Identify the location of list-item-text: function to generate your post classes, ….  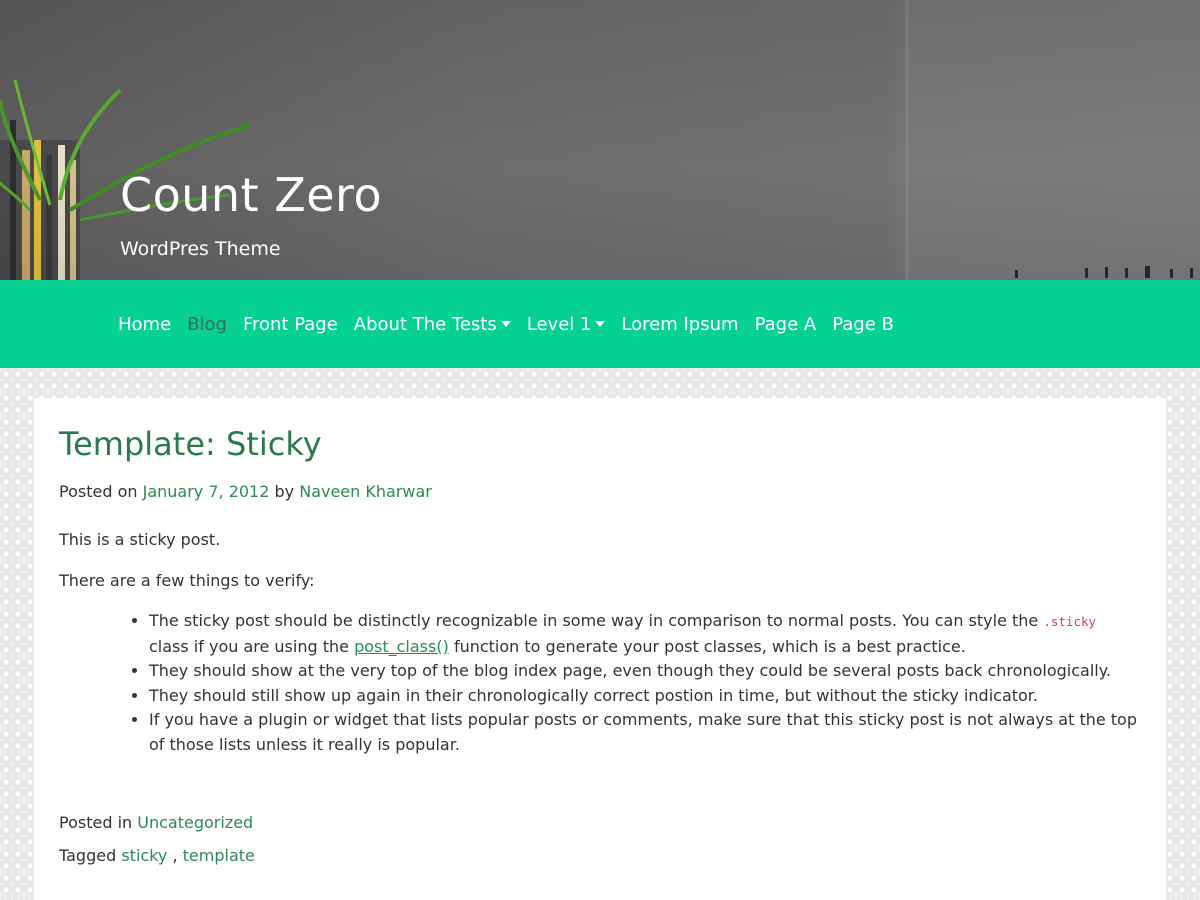
(709, 646).